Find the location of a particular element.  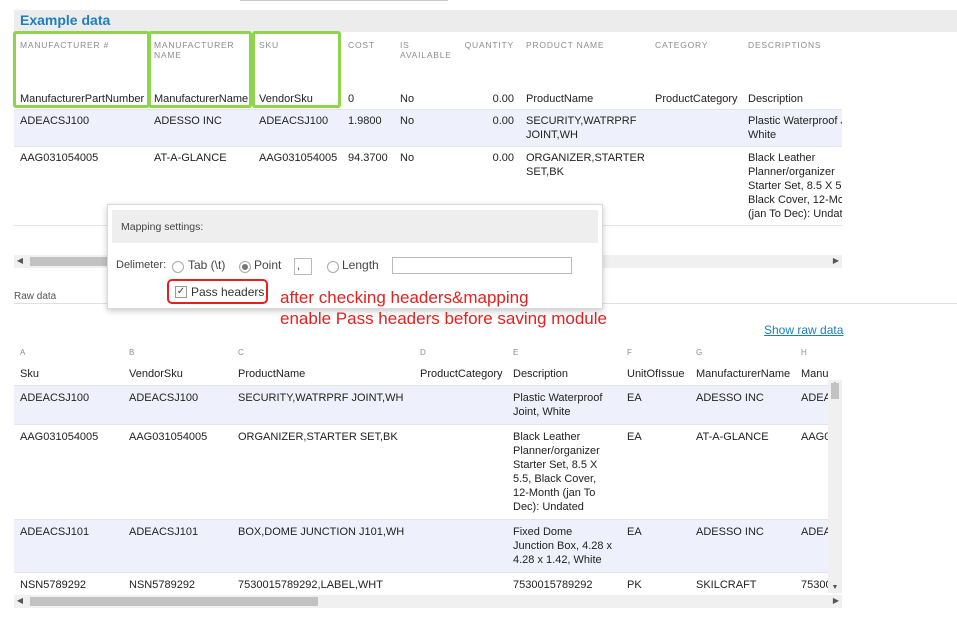

mapping-cell: No is located at coordinates (425, 98).